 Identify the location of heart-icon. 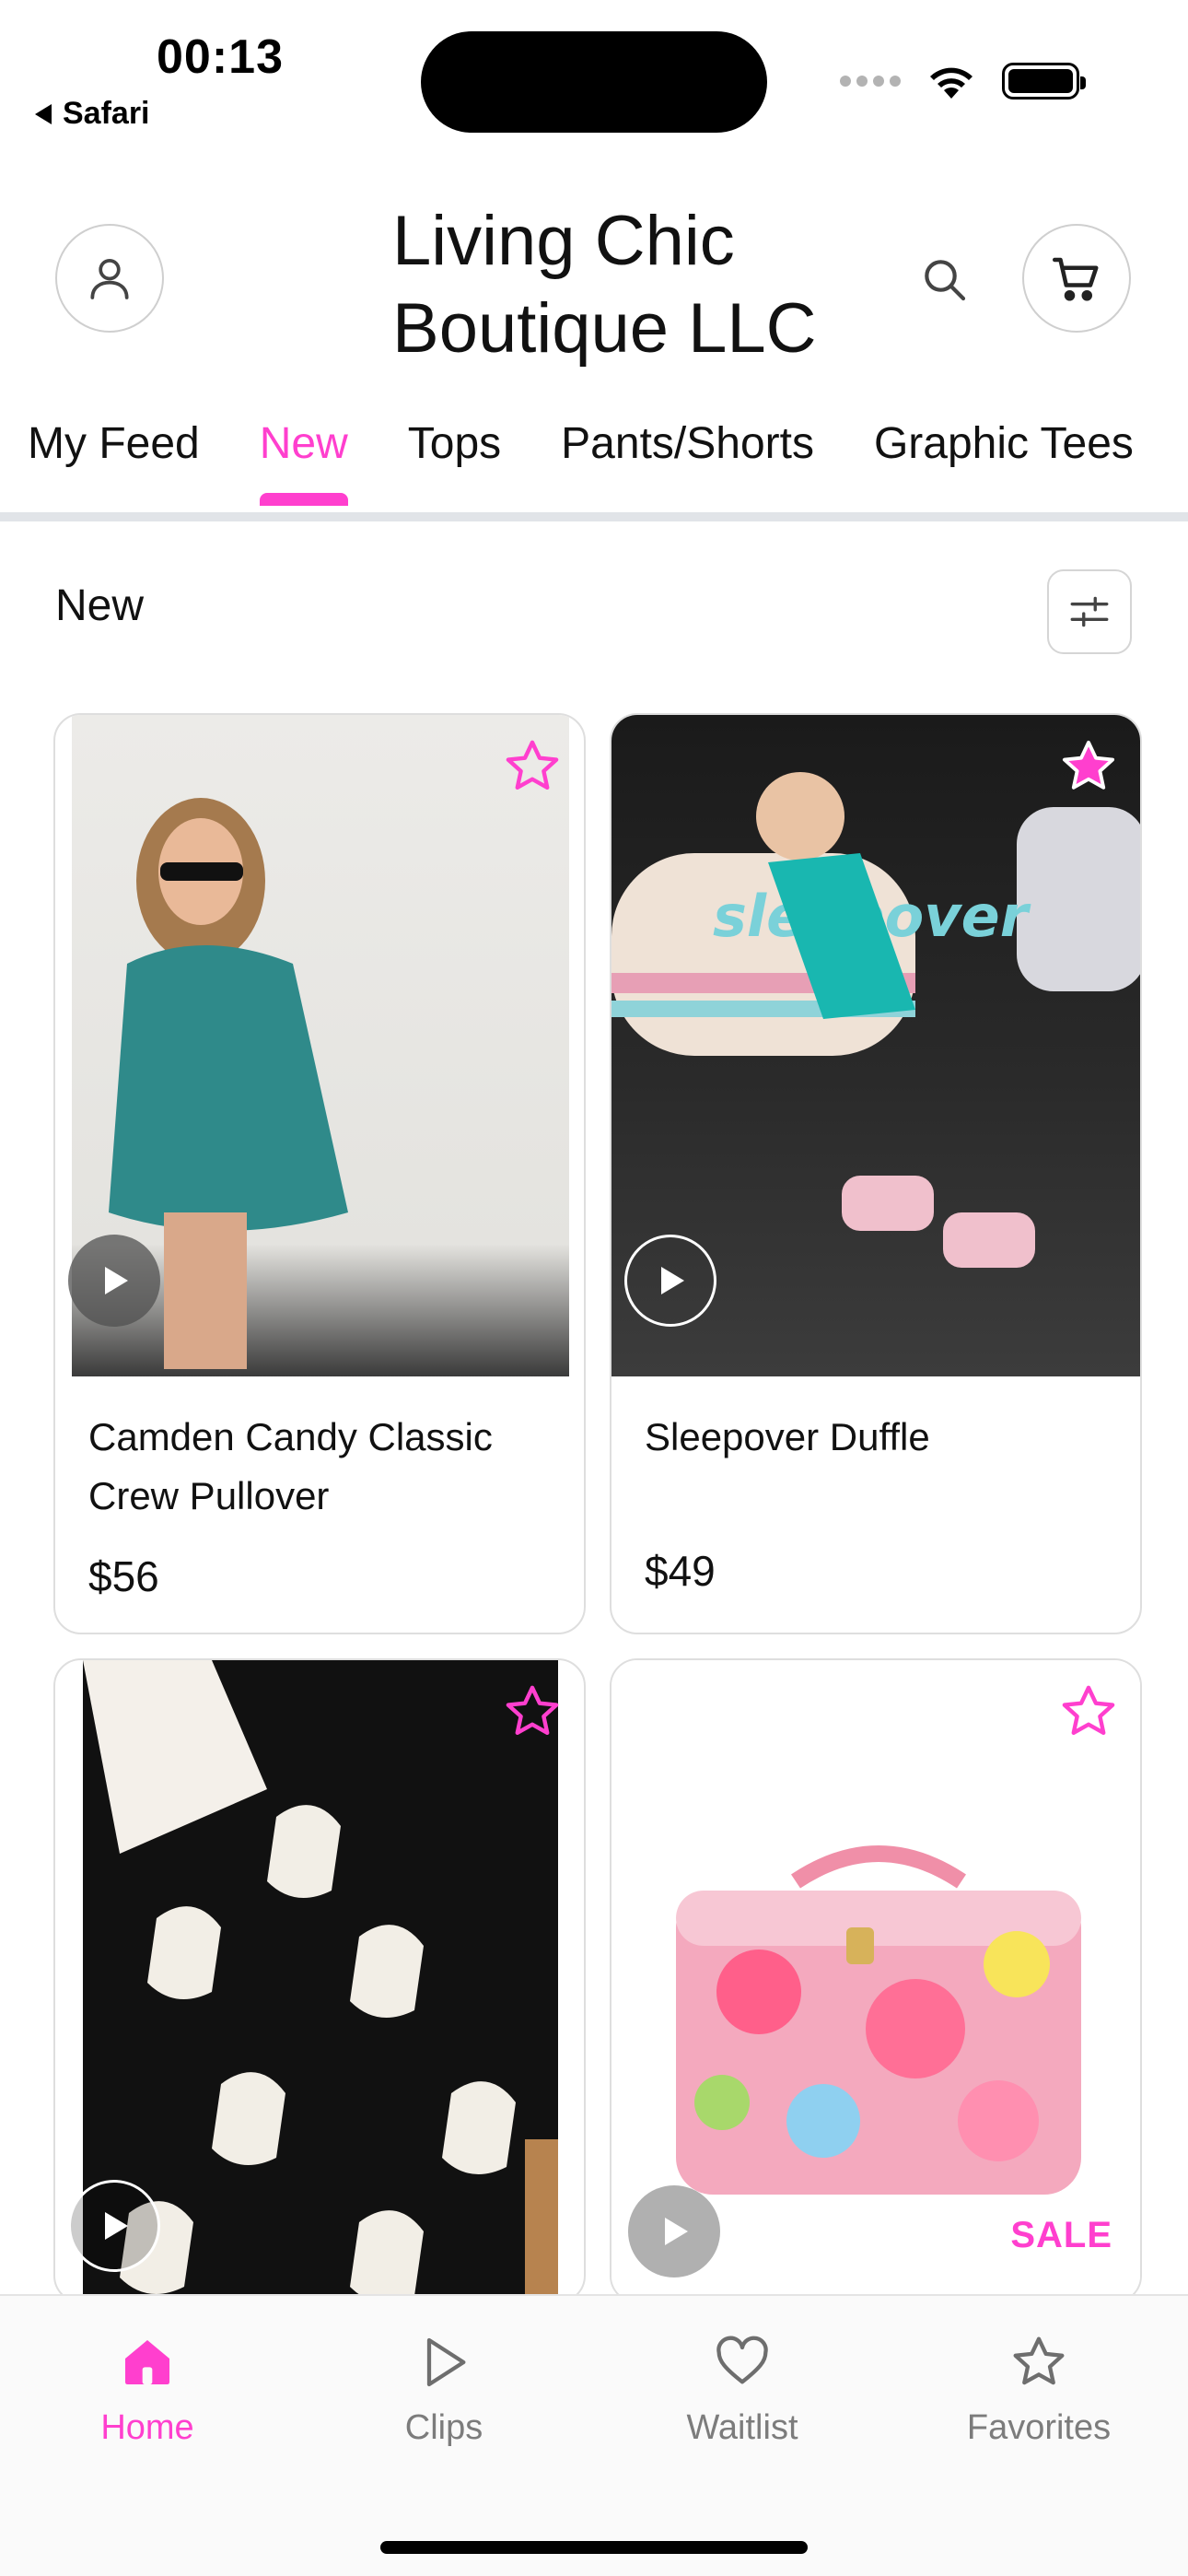
(742, 2360).